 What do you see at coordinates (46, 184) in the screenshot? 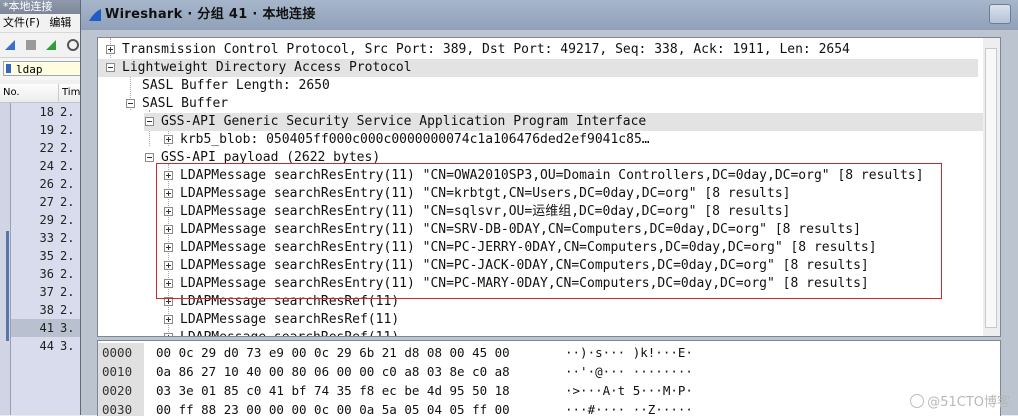
I see `packet-no: 26` at bounding box center [46, 184].